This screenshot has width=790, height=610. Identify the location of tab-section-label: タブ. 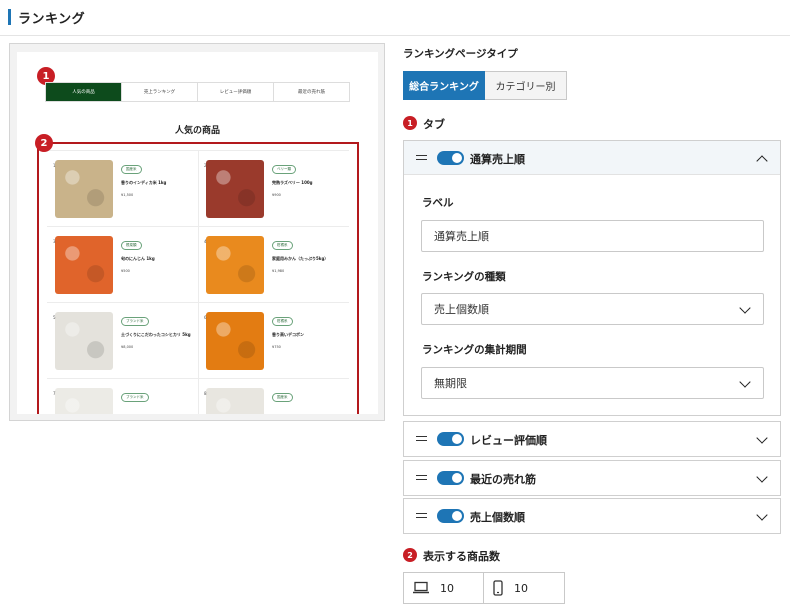
(434, 124).